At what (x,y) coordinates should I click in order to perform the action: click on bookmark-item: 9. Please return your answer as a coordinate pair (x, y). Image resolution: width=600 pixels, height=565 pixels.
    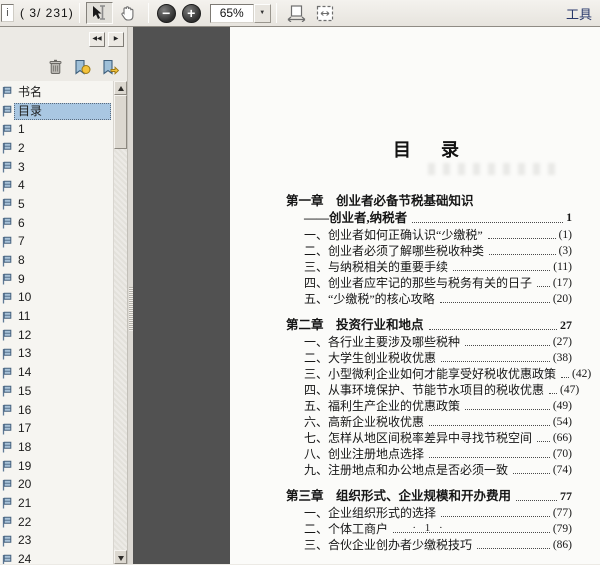
    Looking at the image, I should click on (56, 279).